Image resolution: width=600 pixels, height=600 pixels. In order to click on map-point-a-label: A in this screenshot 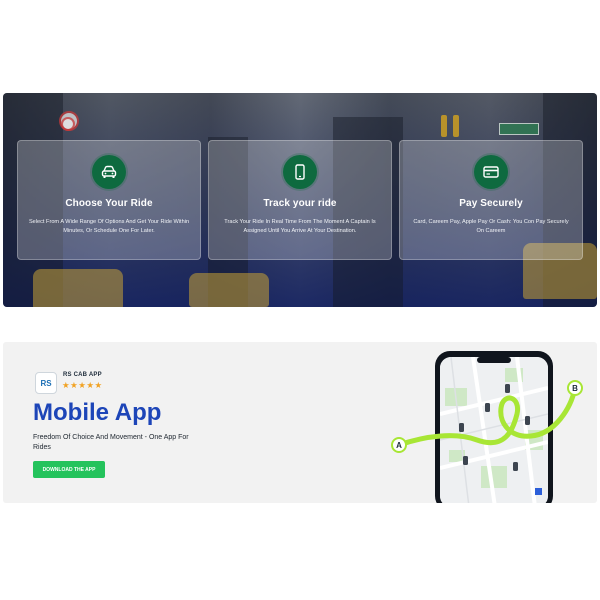, I will do `click(399, 445)`.